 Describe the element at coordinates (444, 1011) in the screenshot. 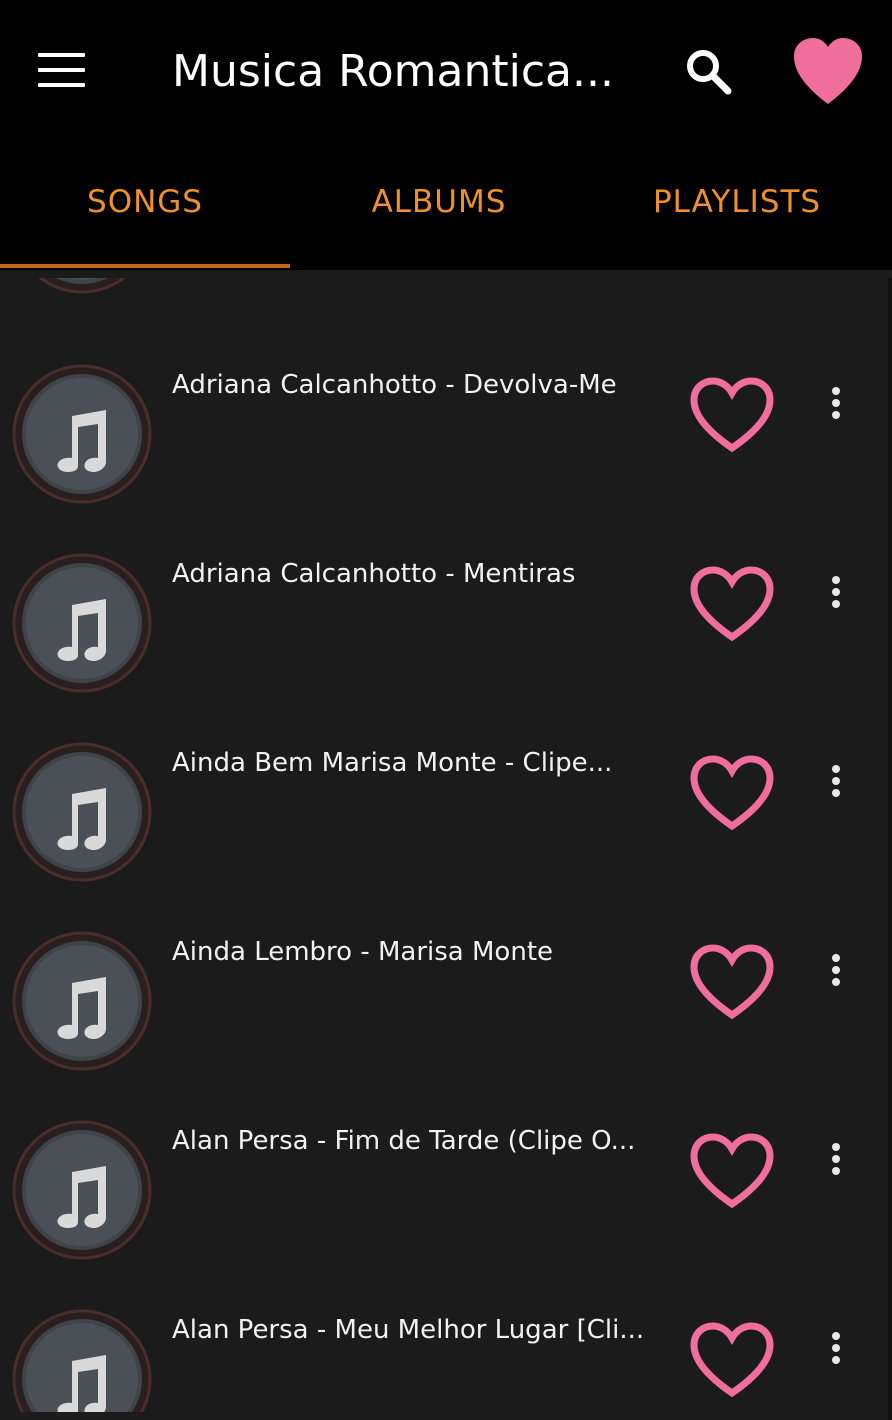

I see `list-item: Ainda Lembro - Marisa Monte` at that location.